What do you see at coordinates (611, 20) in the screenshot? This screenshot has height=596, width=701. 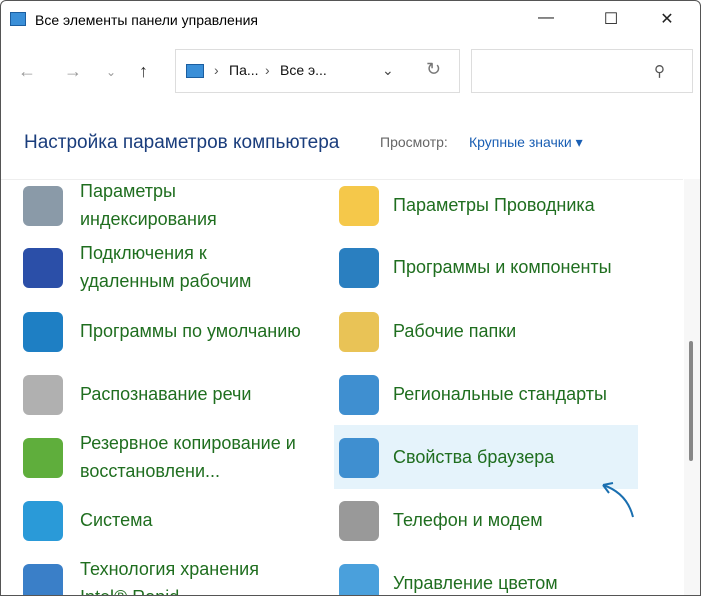 I see `maximize-button: ☐` at bounding box center [611, 20].